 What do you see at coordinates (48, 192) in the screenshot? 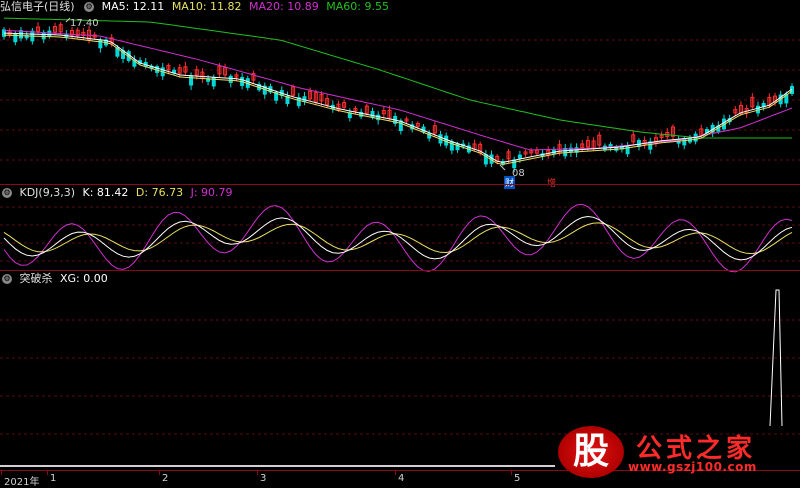
I see `kdj-title: KDJ(9,3,3)` at bounding box center [48, 192].